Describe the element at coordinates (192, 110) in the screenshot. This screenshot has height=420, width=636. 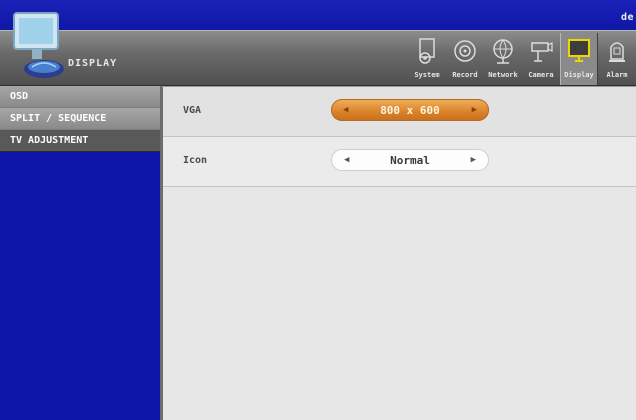
I see `vga-label: VGA` at that location.